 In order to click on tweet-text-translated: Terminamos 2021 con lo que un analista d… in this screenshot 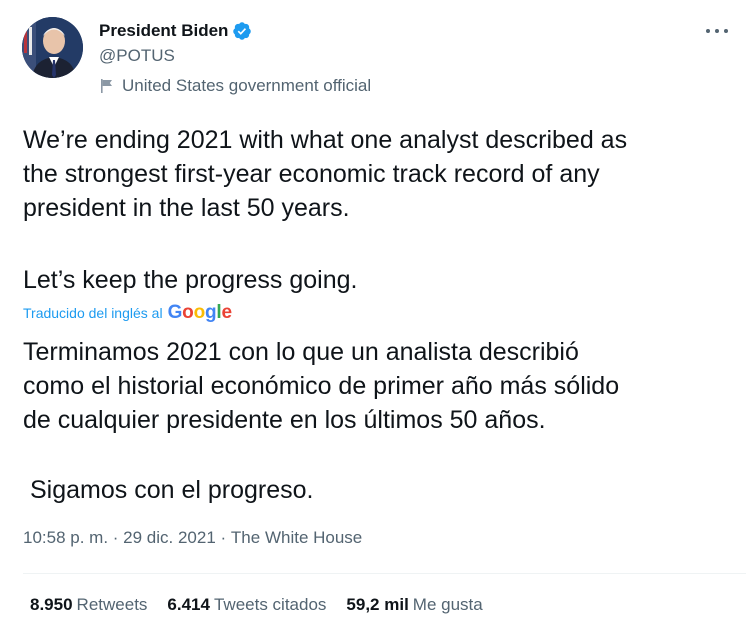, I will do `click(321, 386)`.